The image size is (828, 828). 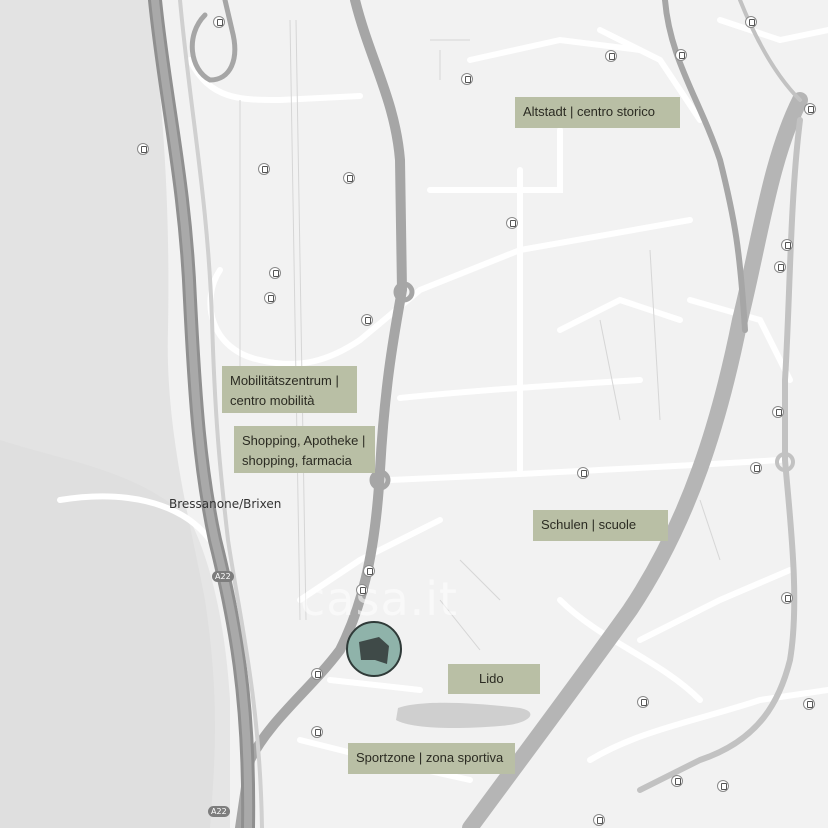 What do you see at coordinates (431, 758) in the screenshot?
I see `poi-label-sportzone: Sportzone | zona sportiva` at bounding box center [431, 758].